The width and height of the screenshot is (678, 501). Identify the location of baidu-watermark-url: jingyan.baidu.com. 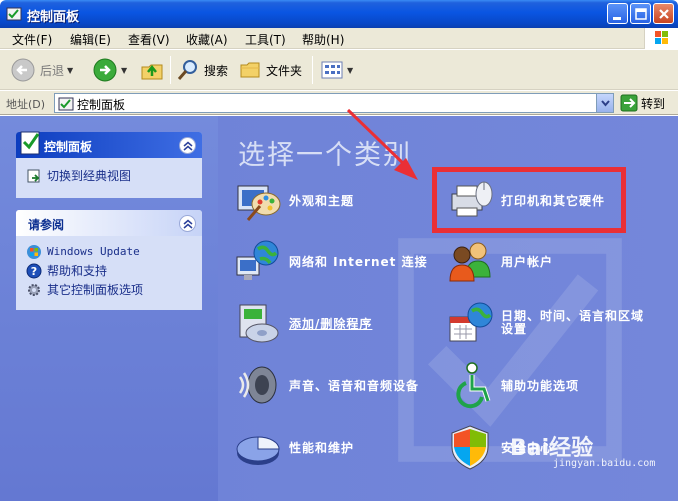
(604, 463).